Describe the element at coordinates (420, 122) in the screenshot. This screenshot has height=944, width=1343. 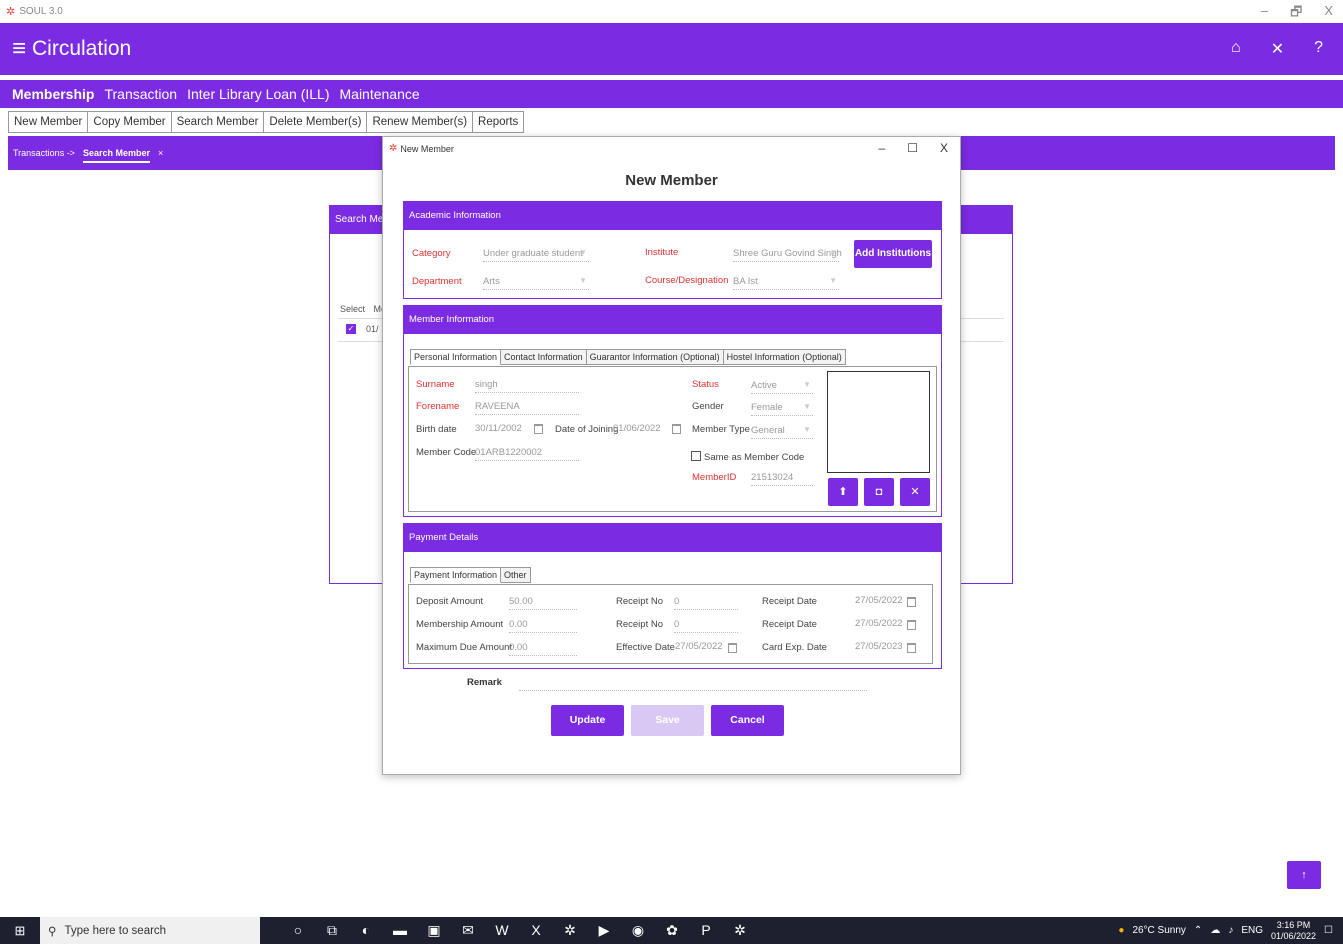
I see `submenu-renew-members: Renew Member(s)` at that location.